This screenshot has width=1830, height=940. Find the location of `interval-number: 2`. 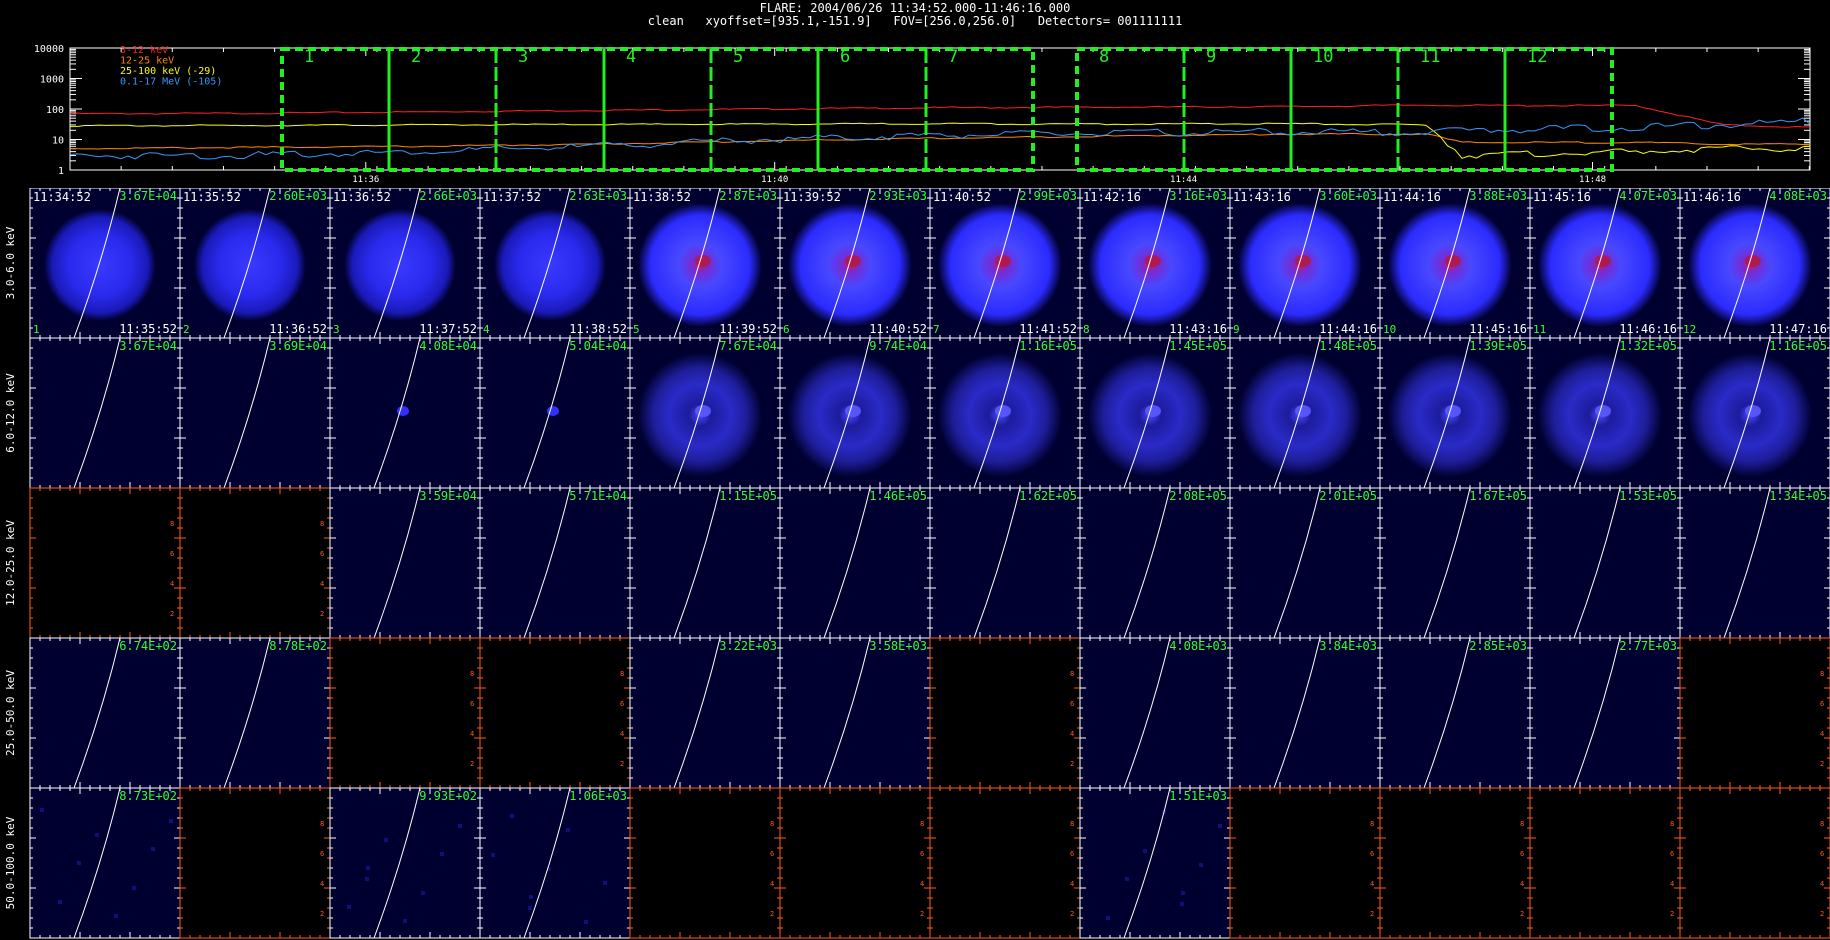

interval-number: 2 is located at coordinates (416, 57).